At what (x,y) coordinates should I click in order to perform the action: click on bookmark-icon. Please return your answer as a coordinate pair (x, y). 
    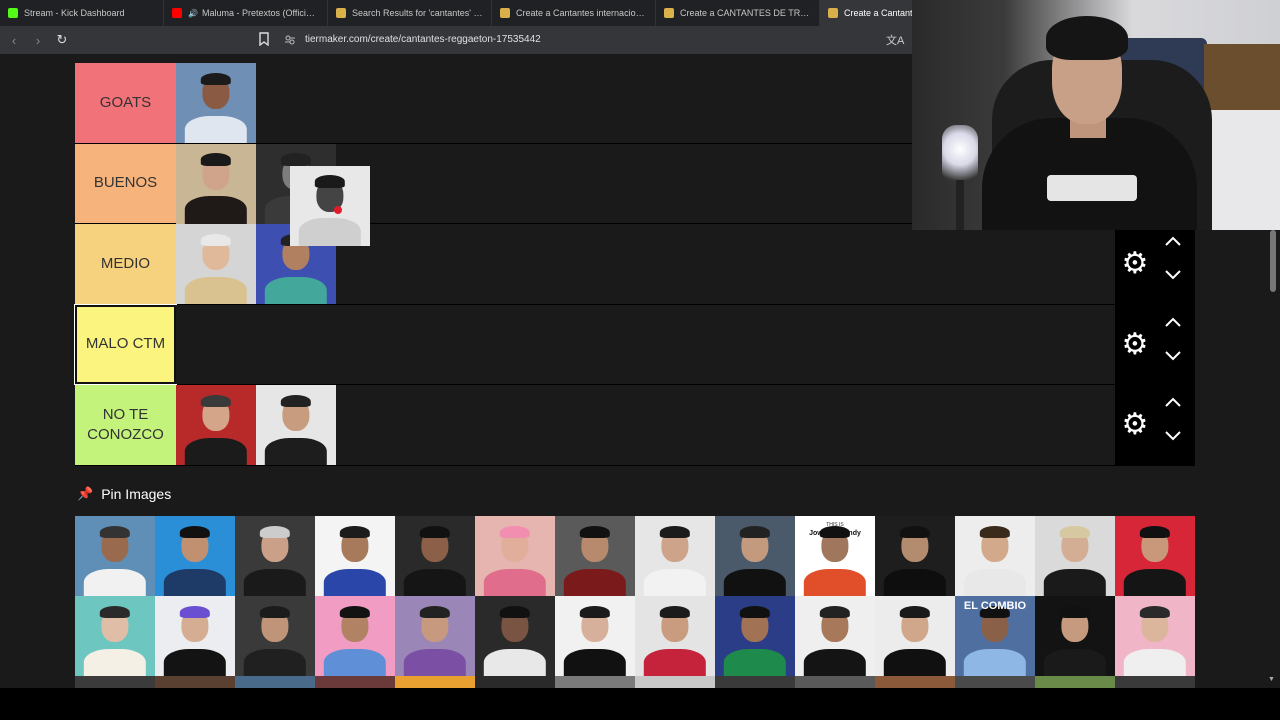
    Looking at the image, I should click on (265, 40).